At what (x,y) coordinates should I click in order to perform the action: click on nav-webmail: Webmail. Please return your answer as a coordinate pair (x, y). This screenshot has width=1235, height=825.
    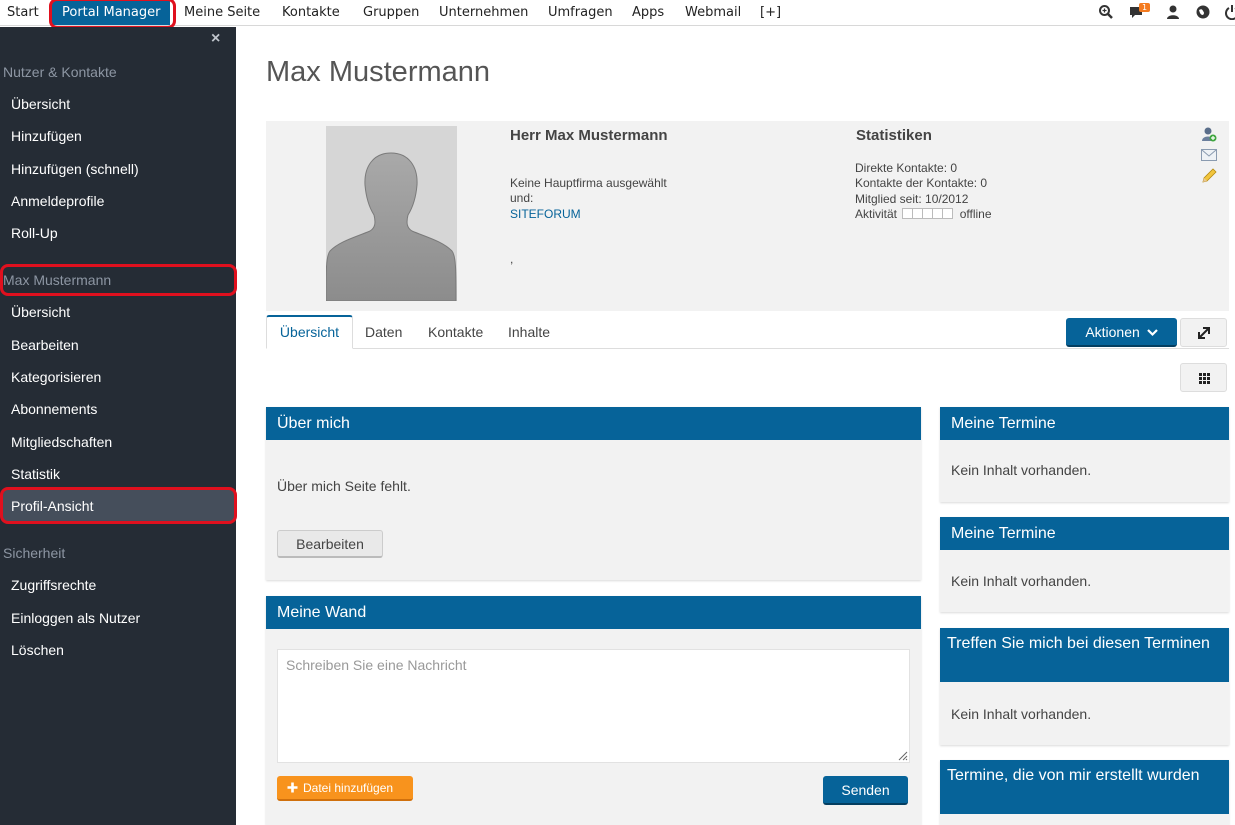
    Looking at the image, I should click on (713, 13).